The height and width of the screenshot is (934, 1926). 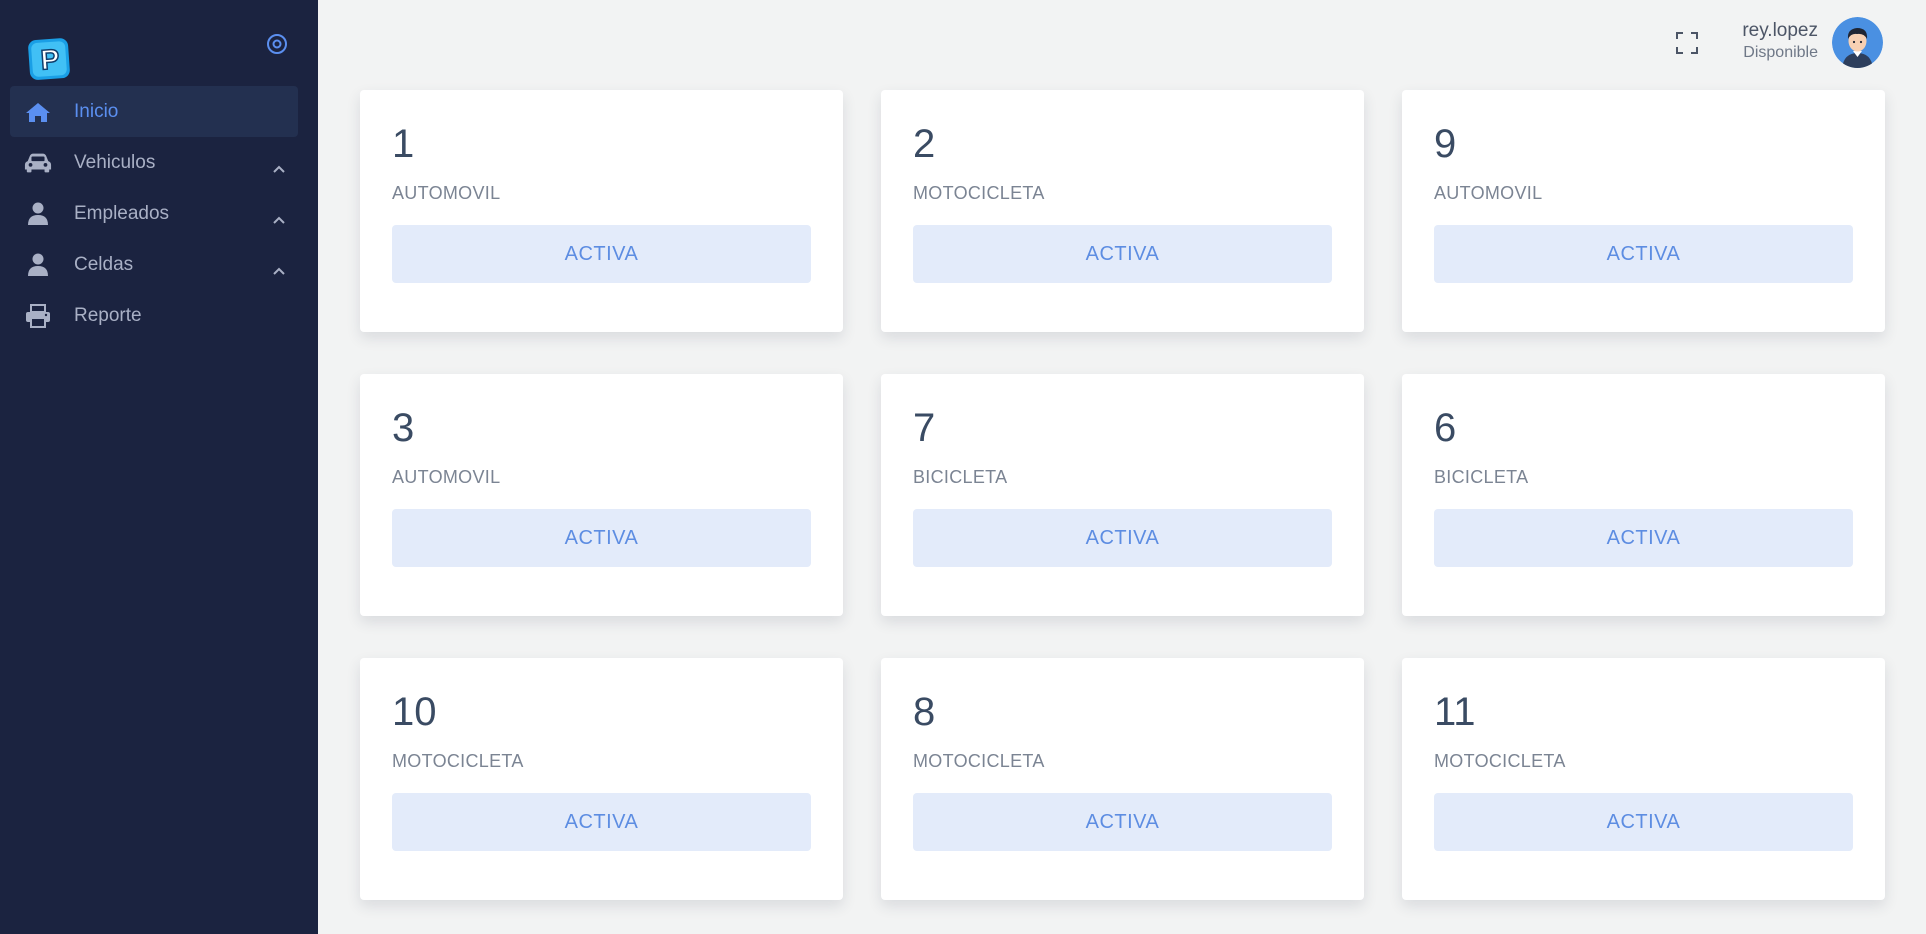 I want to click on cell-number: 3, so click(x=403, y=428).